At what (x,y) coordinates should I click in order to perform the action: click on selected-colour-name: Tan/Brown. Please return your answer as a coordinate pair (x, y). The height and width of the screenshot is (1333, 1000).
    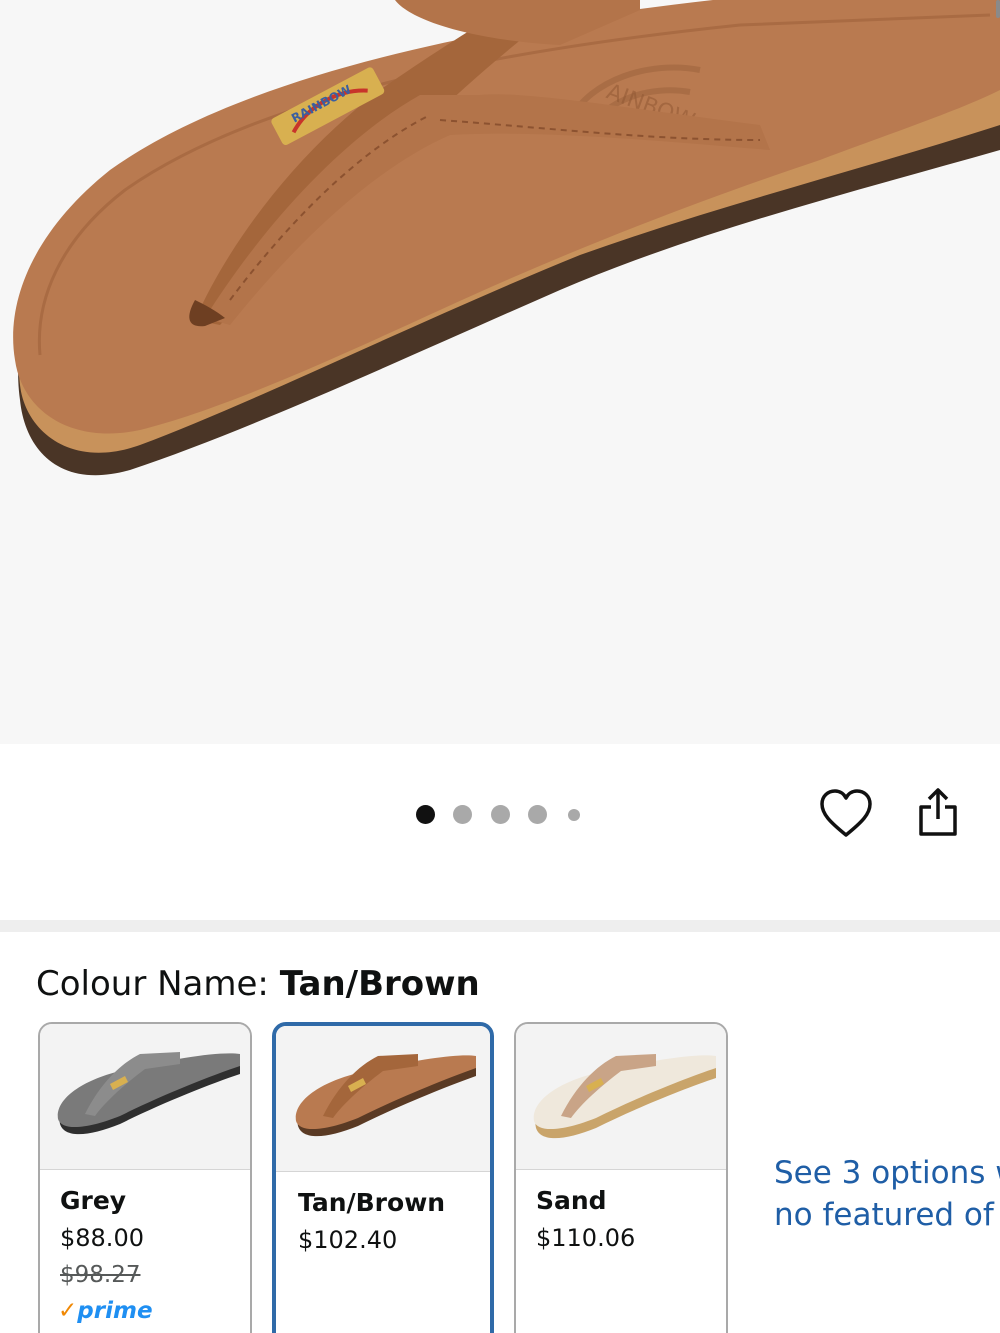
    Looking at the image, I should click on (379, 984).